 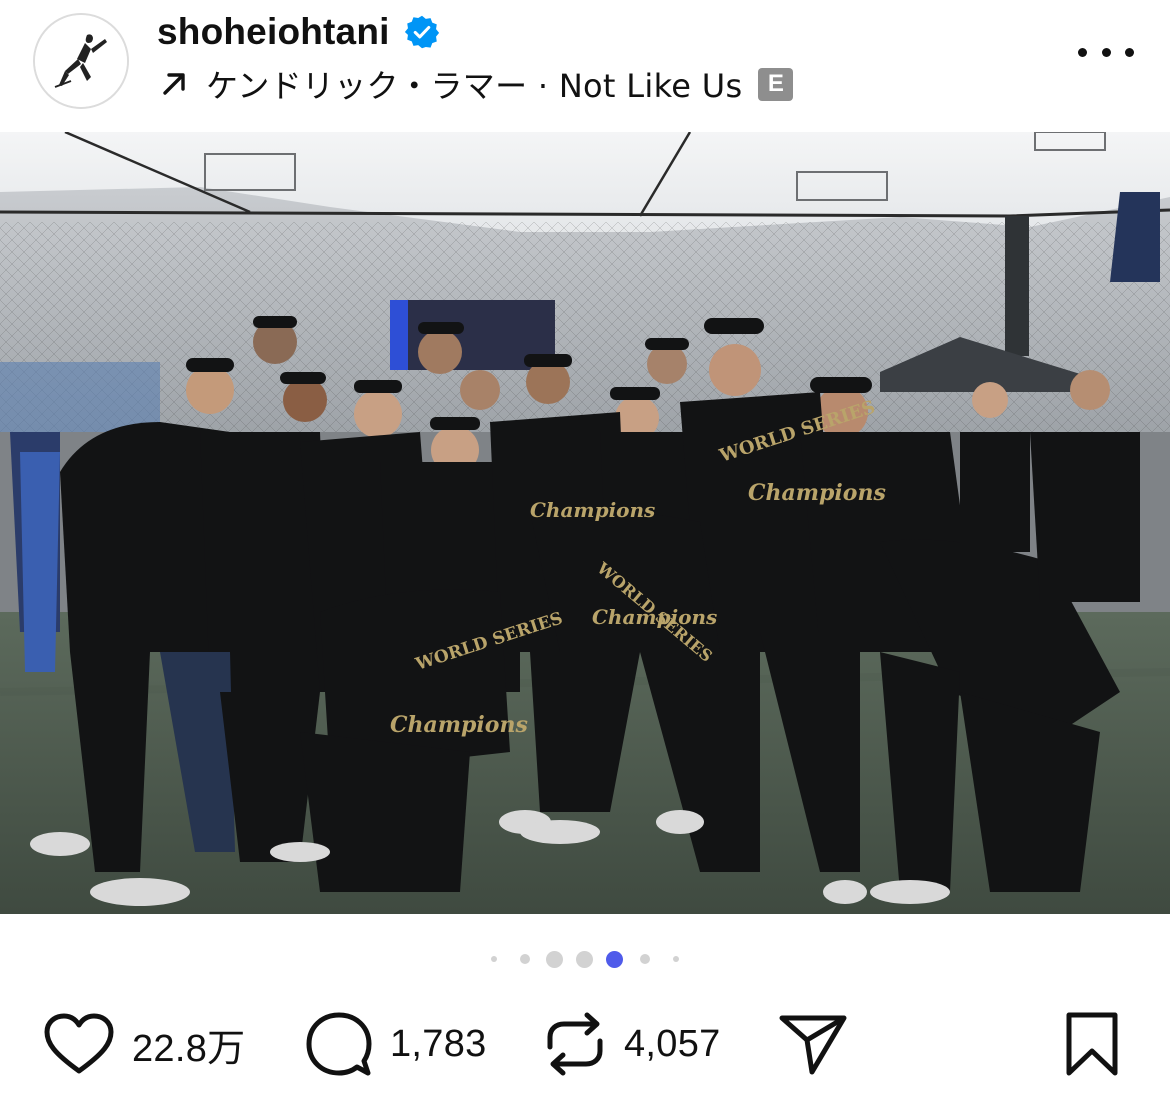 I want to click on like-button: 22.8万, so click(x=144, y=1044).